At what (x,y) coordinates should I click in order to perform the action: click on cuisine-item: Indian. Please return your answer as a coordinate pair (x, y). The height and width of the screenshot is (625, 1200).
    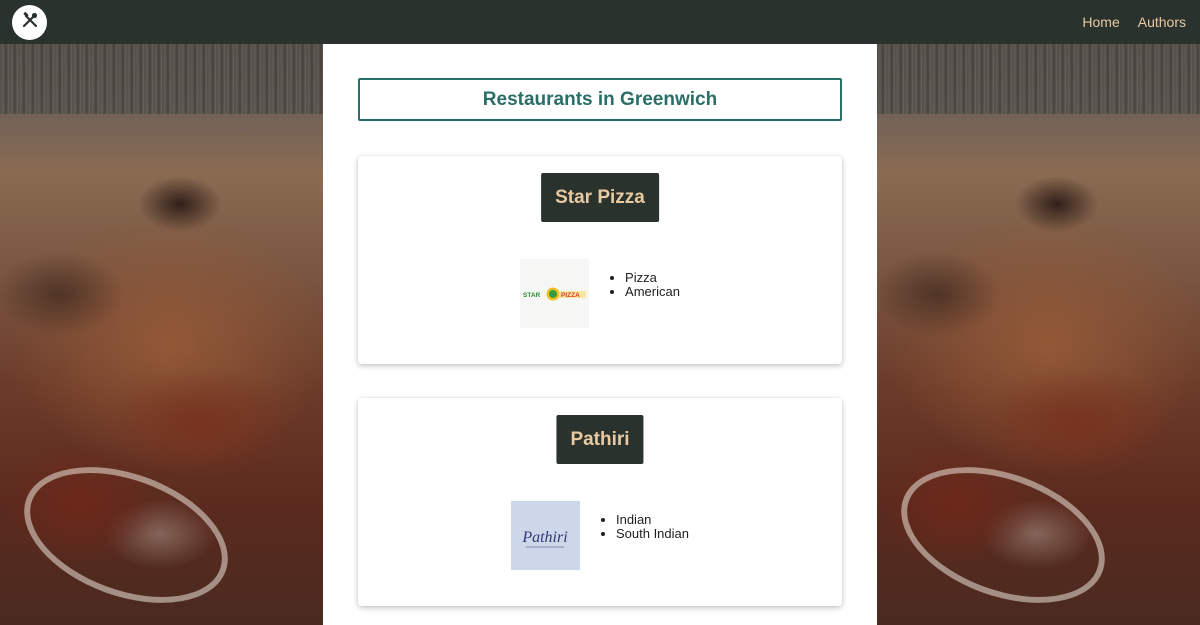
    Looking at the image, I should click on (652, 520).